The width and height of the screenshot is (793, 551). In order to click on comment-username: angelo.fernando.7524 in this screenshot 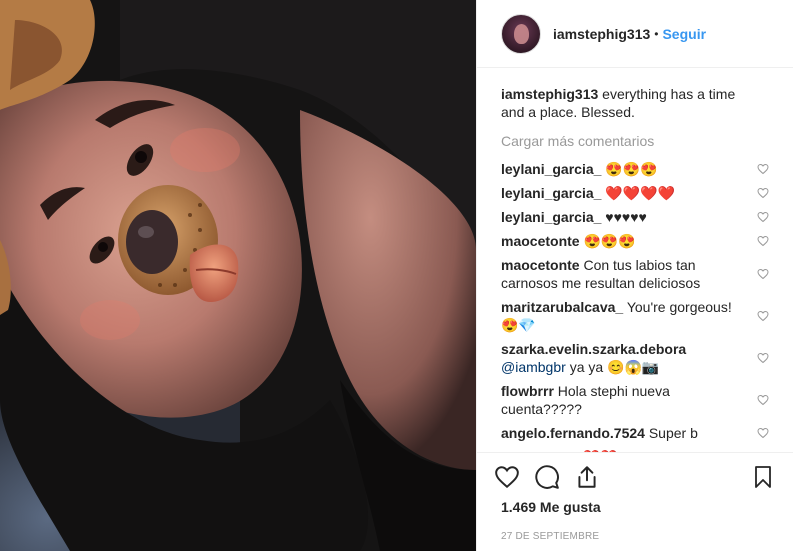, I will do `click(573, 433)`.